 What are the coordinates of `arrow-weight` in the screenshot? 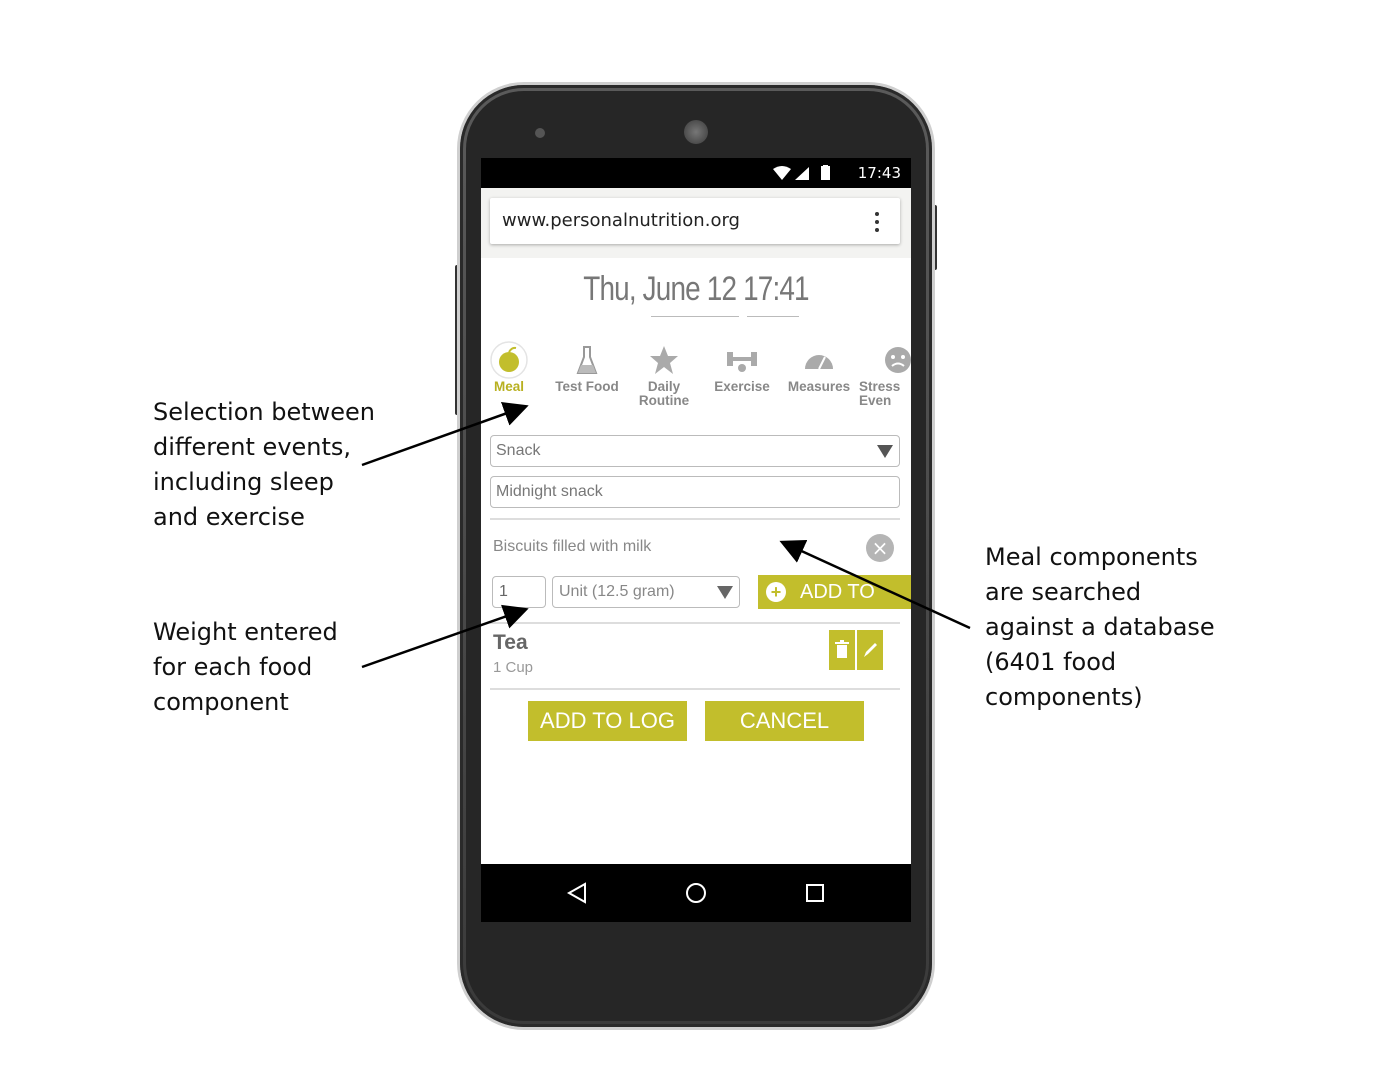 It's located at (445, 636).